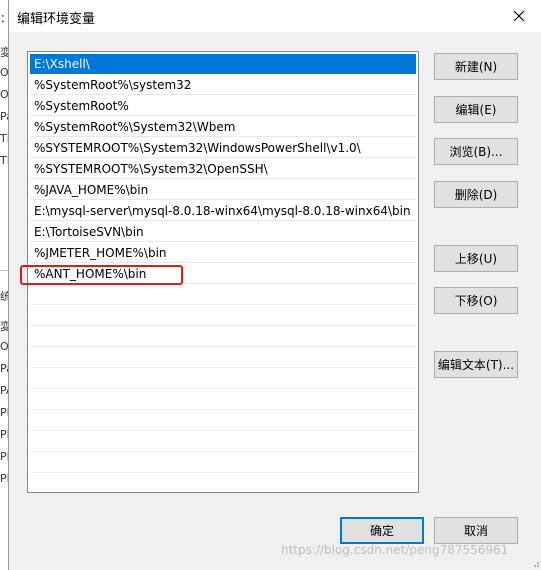 This screenshot has width=541, height=570. I want to click on title-bar: 编辑环境变量, so click(275, 16).